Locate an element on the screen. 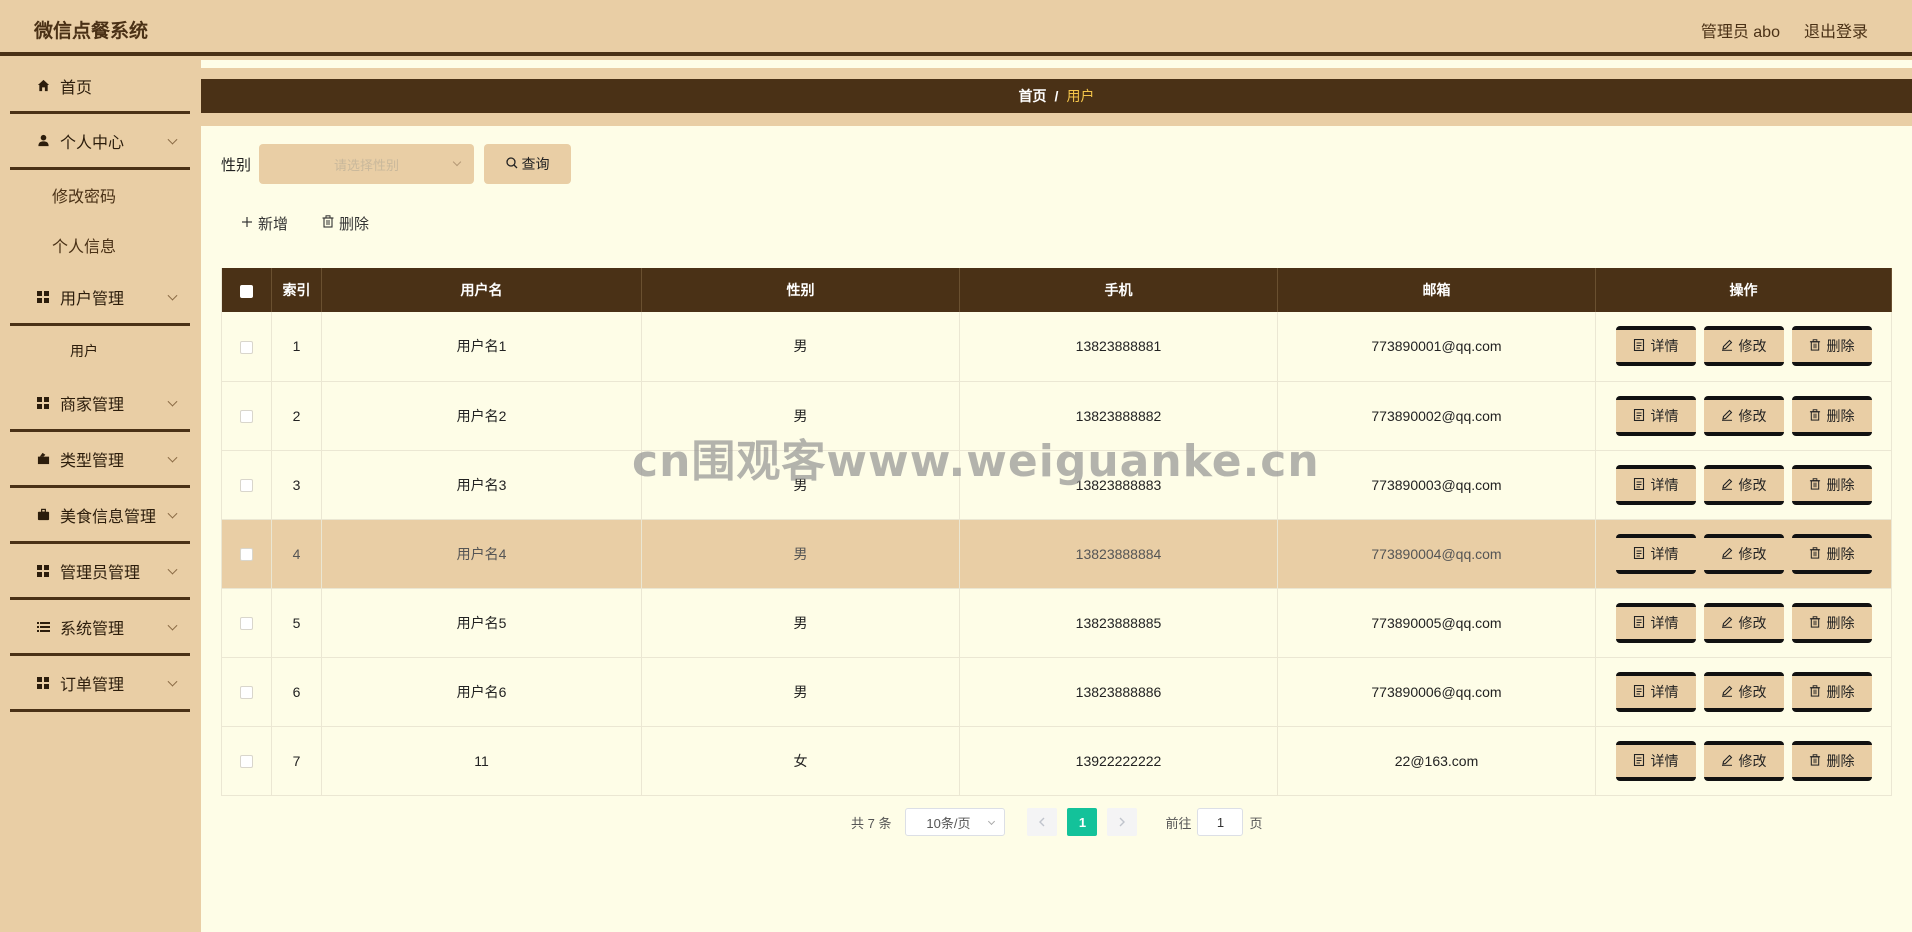 This screenshot has height=932, width=1912. table-row: 6 用户名6 男 13823888886 773890006@qq.com 详情 修改 删除 is located at coordinates (1056, 692).